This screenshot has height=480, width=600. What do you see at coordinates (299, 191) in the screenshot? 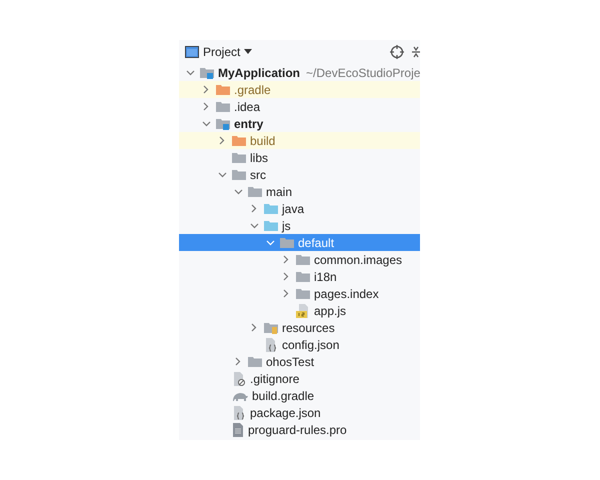
I see `tree-row: main` at bounding box center [299, 191].